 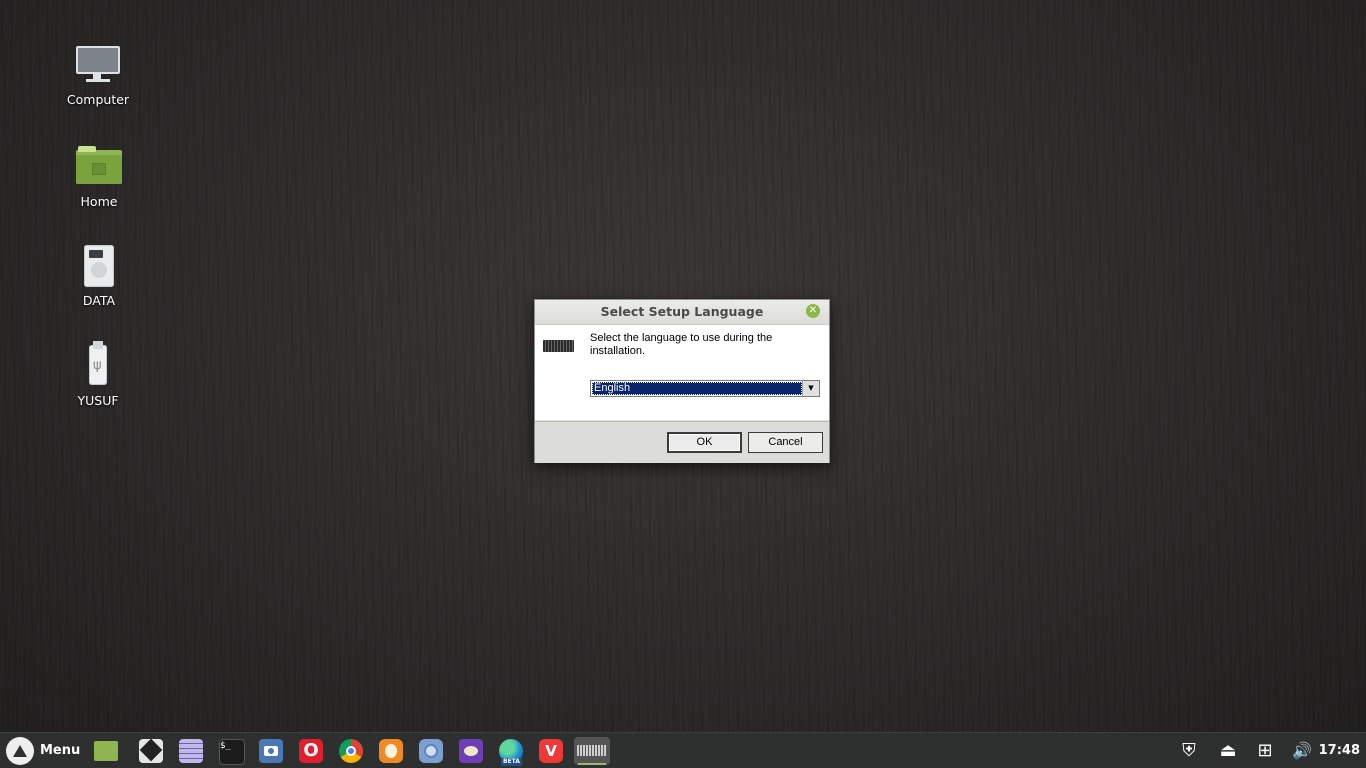 What do you see at coordinates (225, 746) in the screenshot?
I see `terminal-prompt: $_` at bounding box center [225, 746].